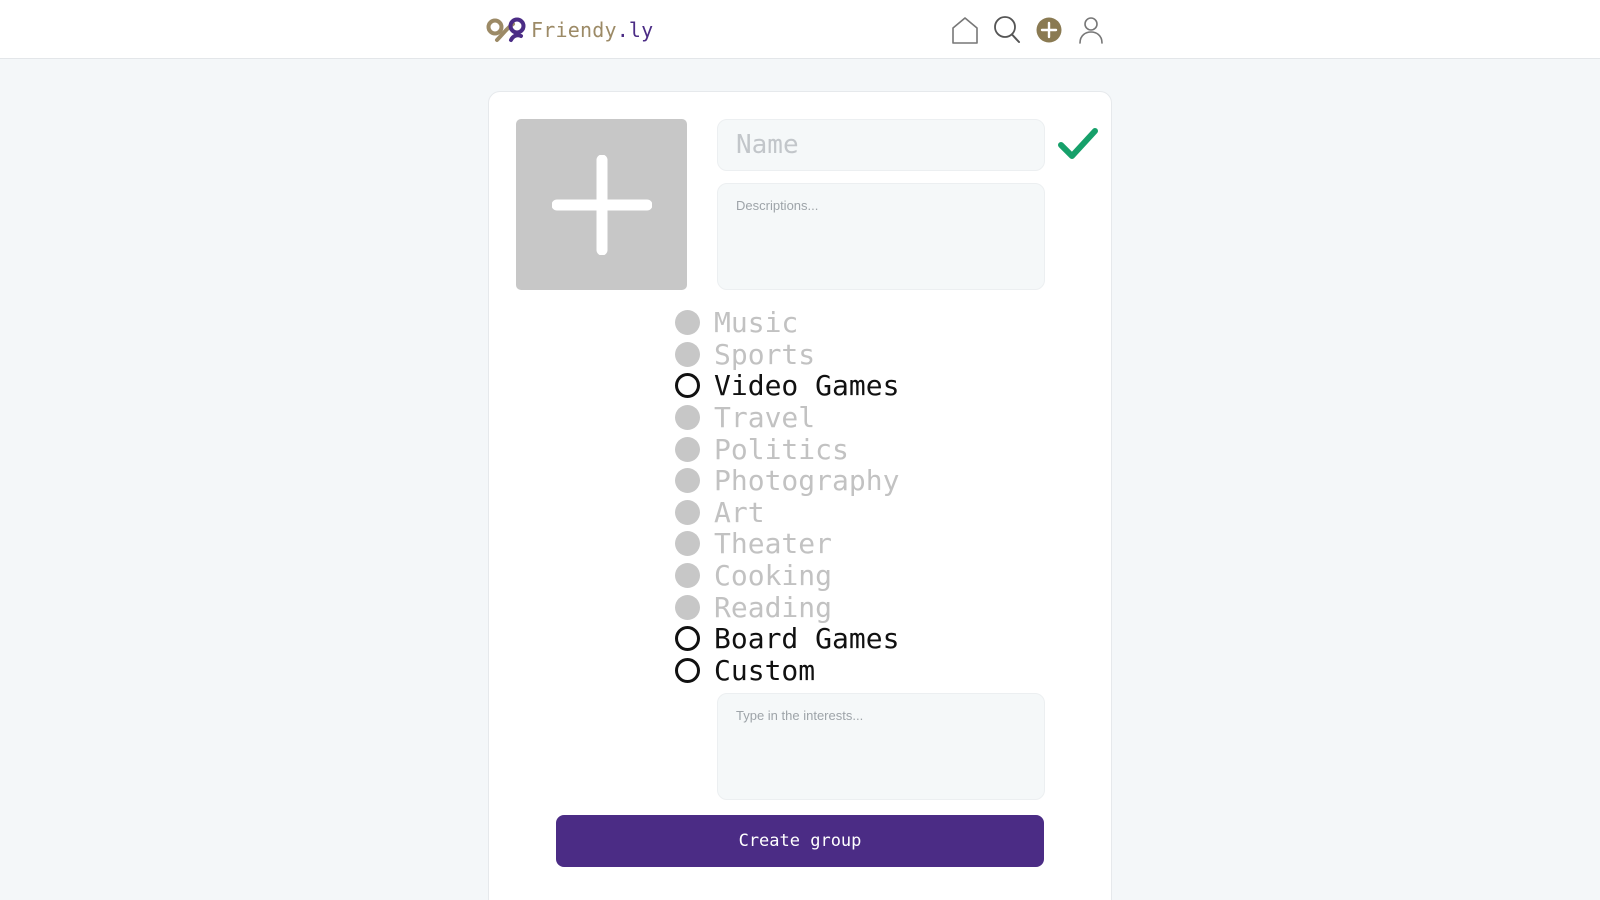  Describe the element at coordinates (807, 481) in the screenshot. I see `interest-label: Photography` at that location.